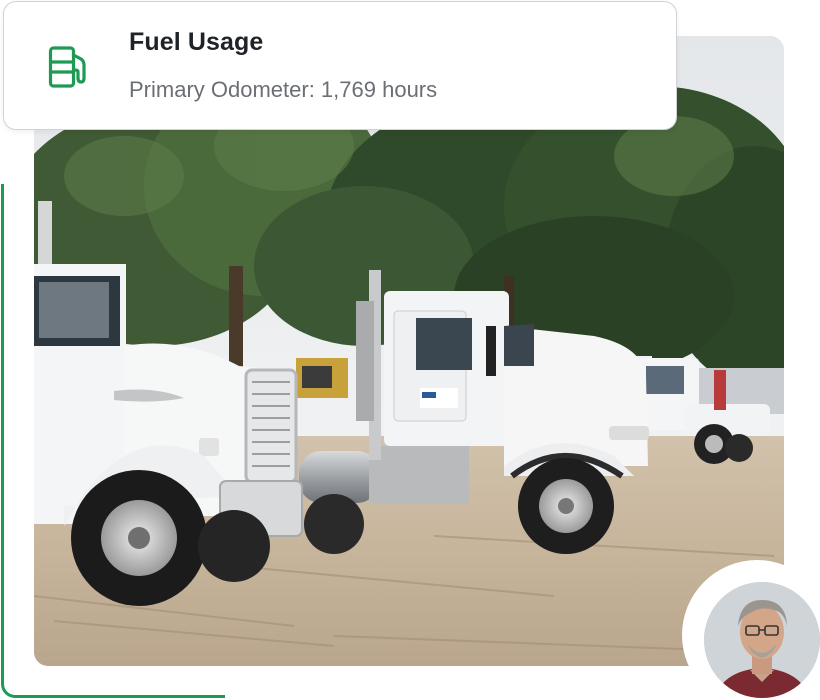 This screenshot has width=820, height=700. Describe the element at coordinates (283, 89) in the screenshot. I see `odometer-reading: Primary Odometer: 1,769 hours` at that location.